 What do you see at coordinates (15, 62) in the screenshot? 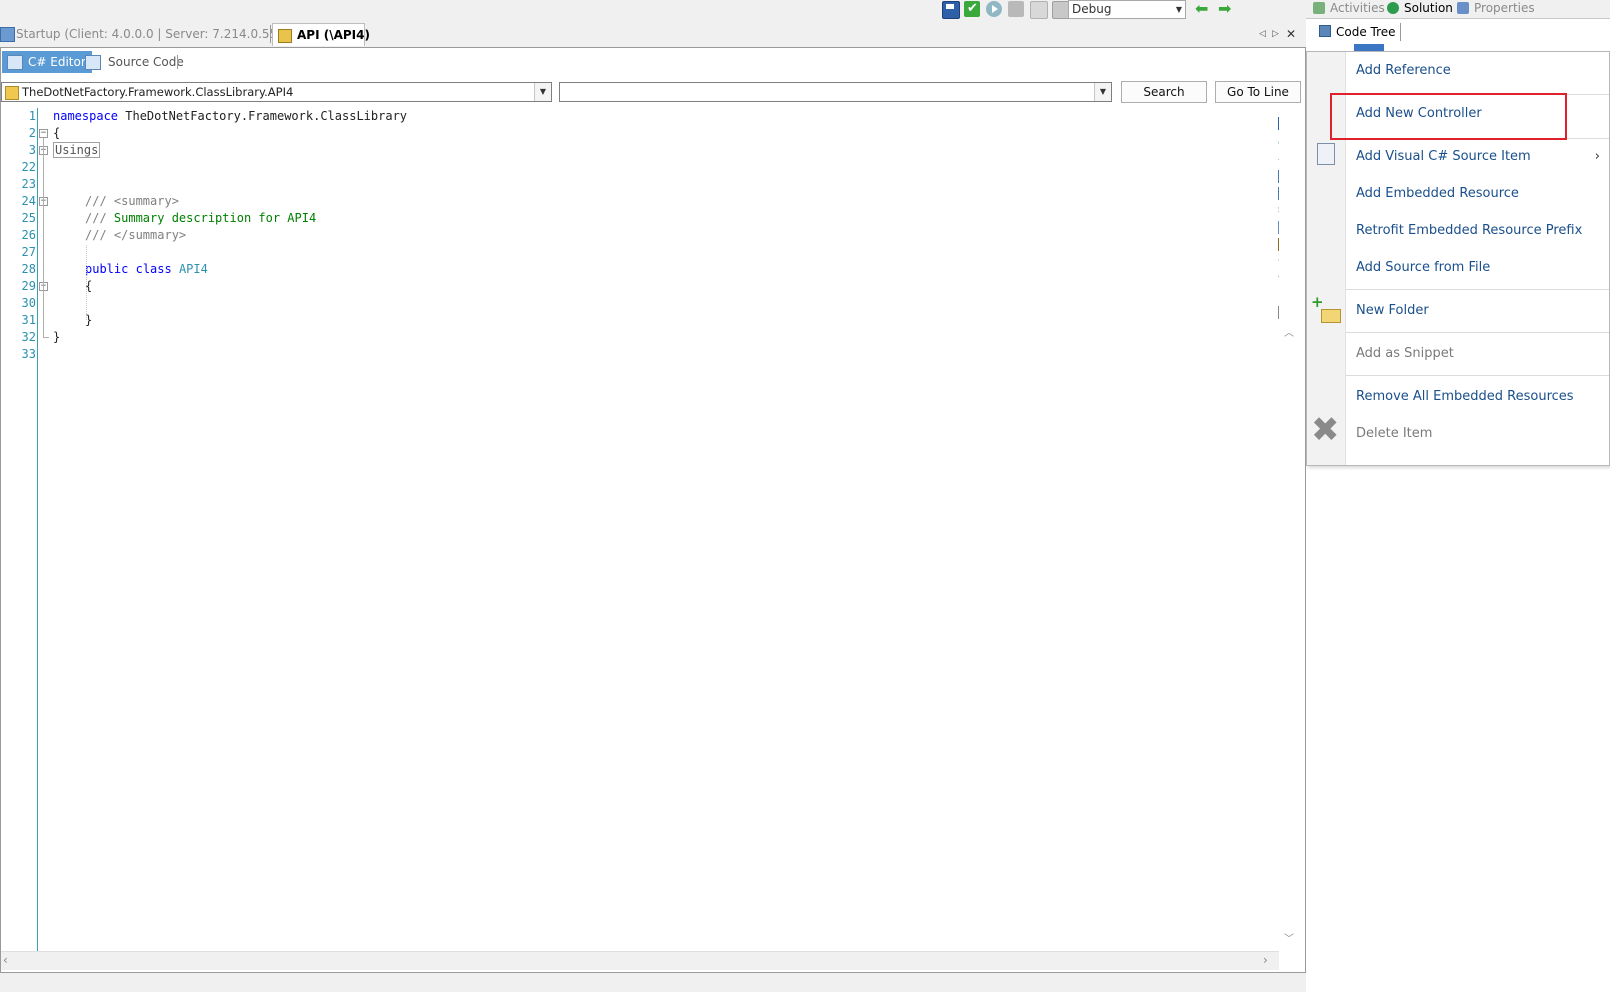
I see `csharp-editor-icon` at bounding box center [15, 62].